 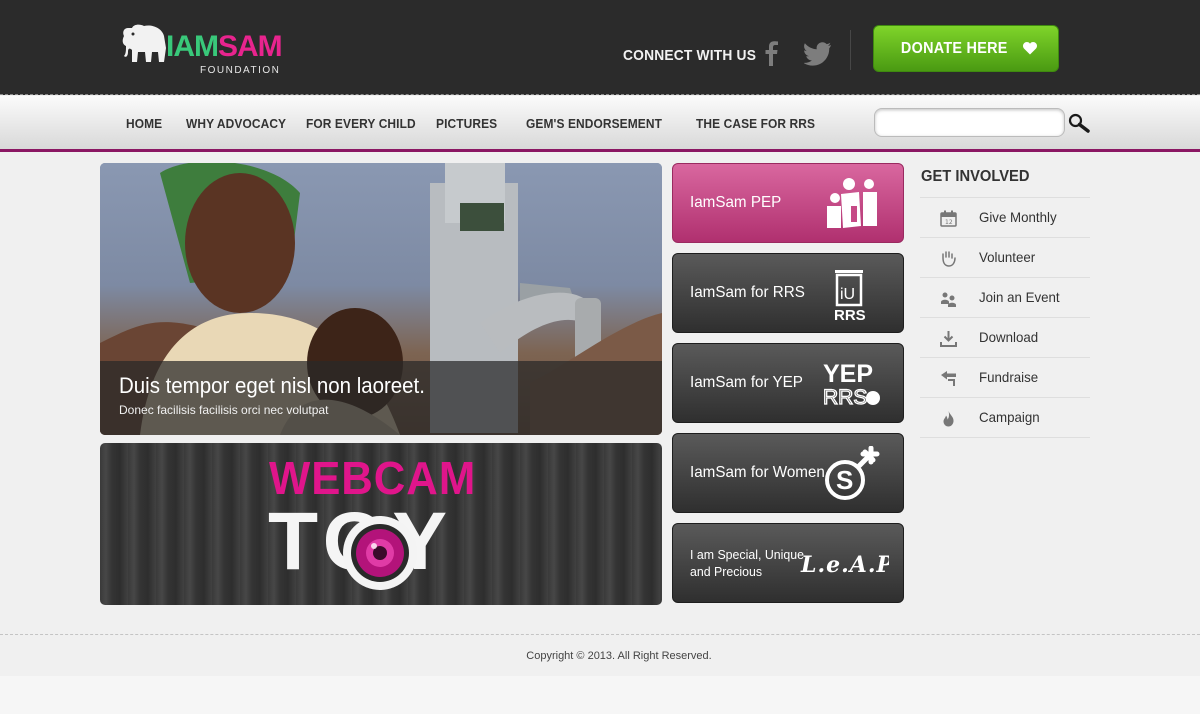 What do you see at coordinates (949, 259) in the screenshot?
I see `hand-icon` at bounding box center [949, 259].